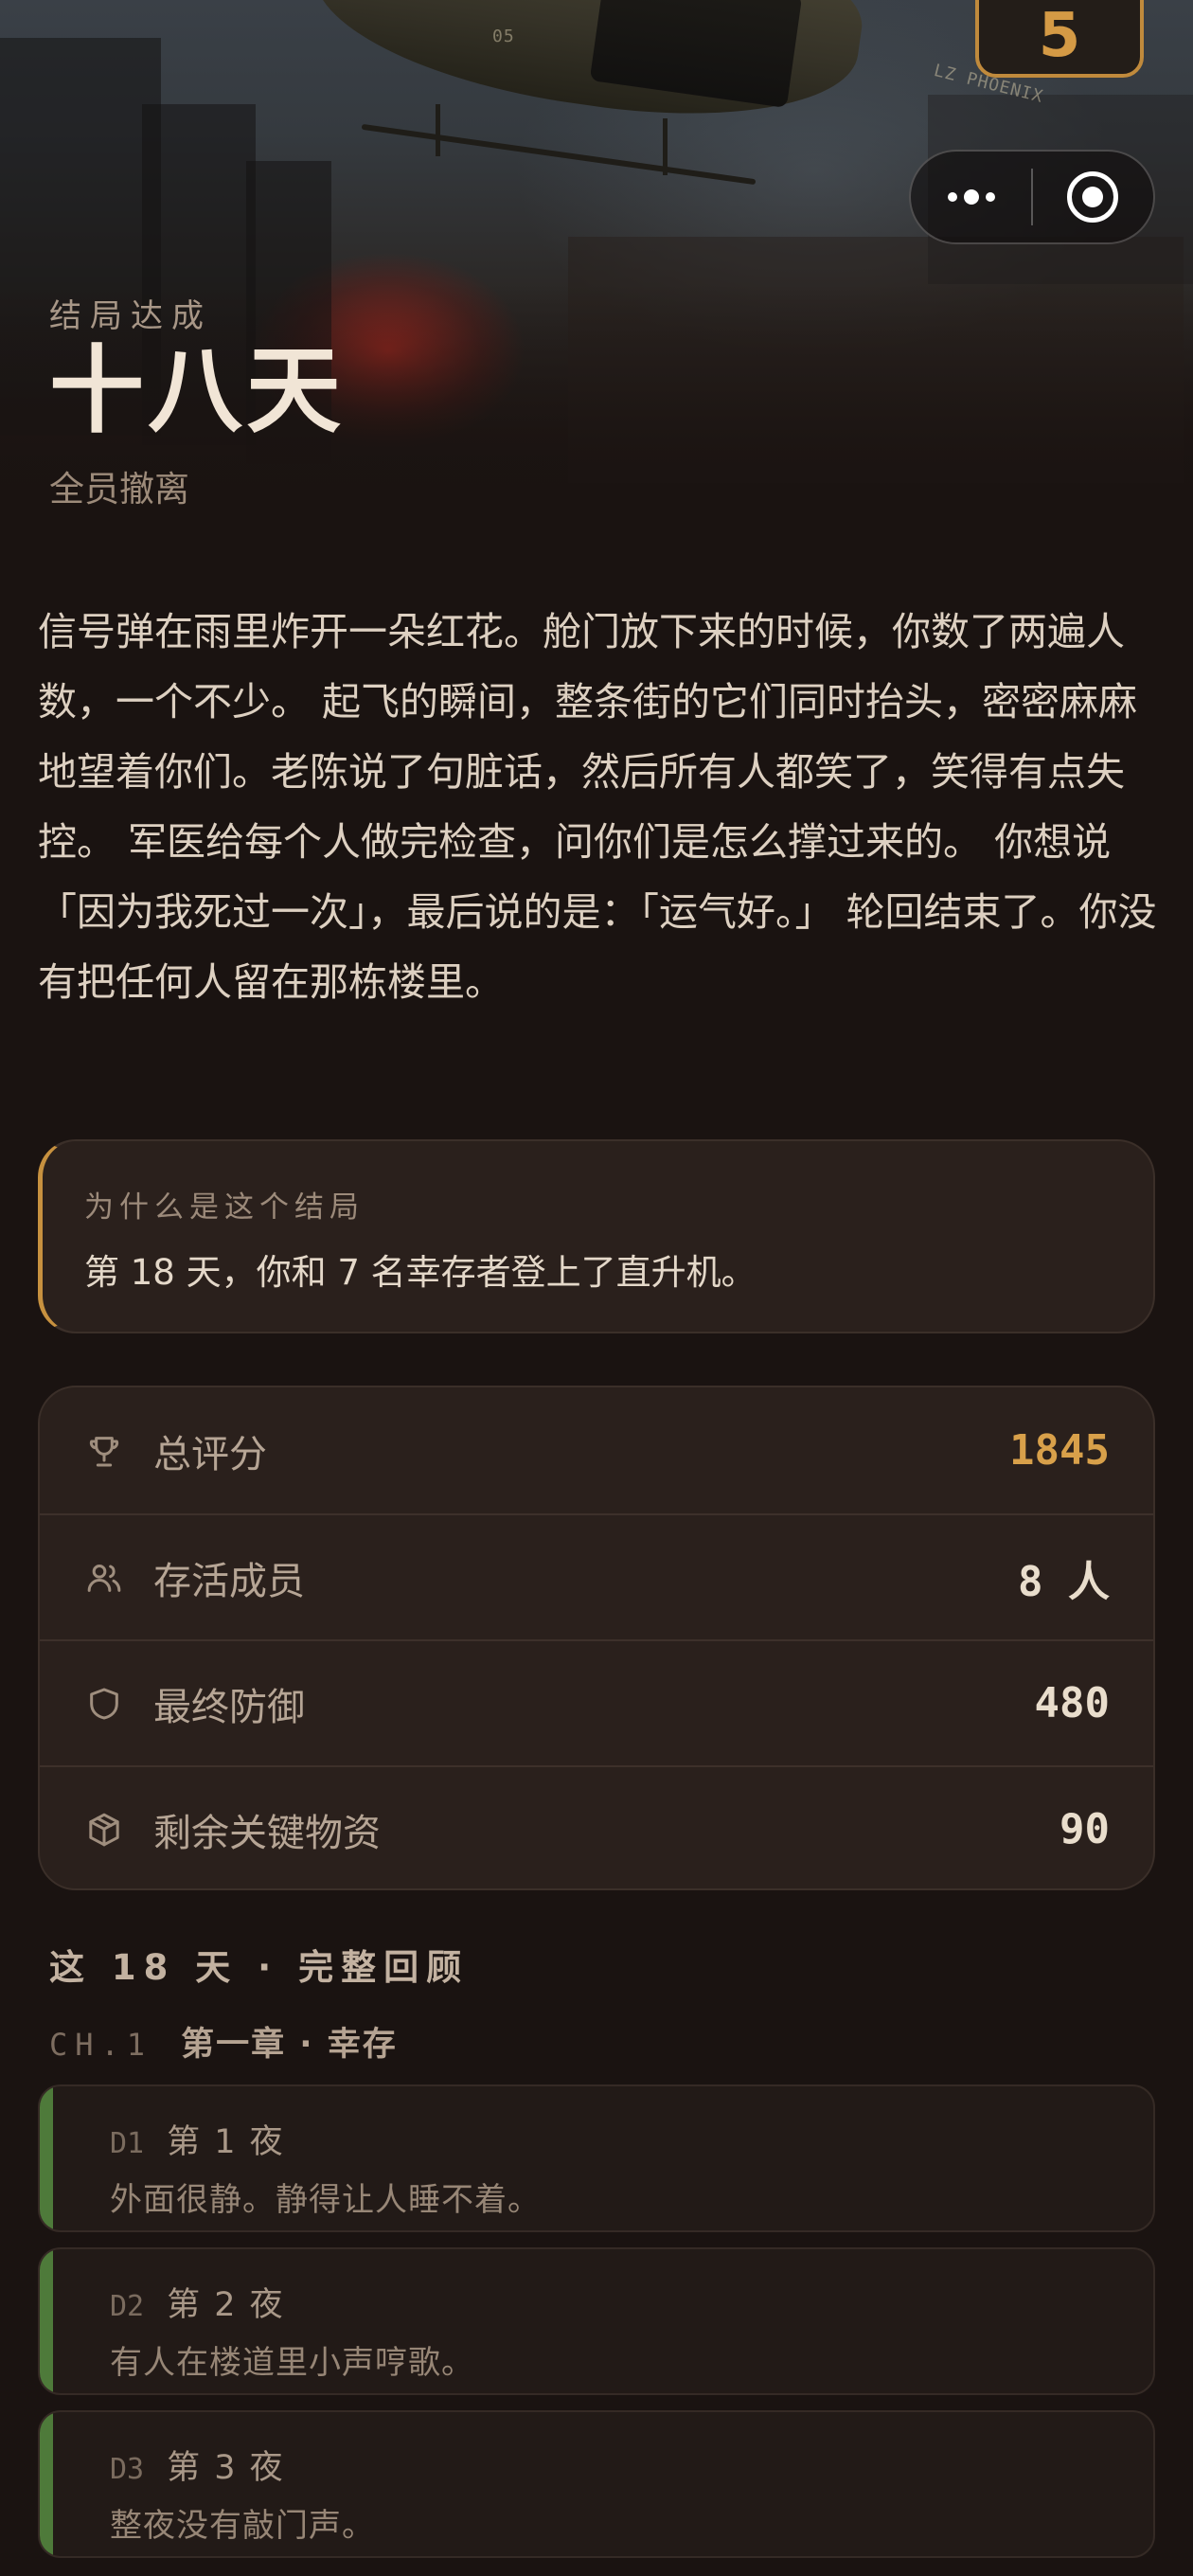  What do you see at coordinates (210, 1454) in the screenshot?
I see `stat-label: 总评分` at bounding box center [210, 1454].